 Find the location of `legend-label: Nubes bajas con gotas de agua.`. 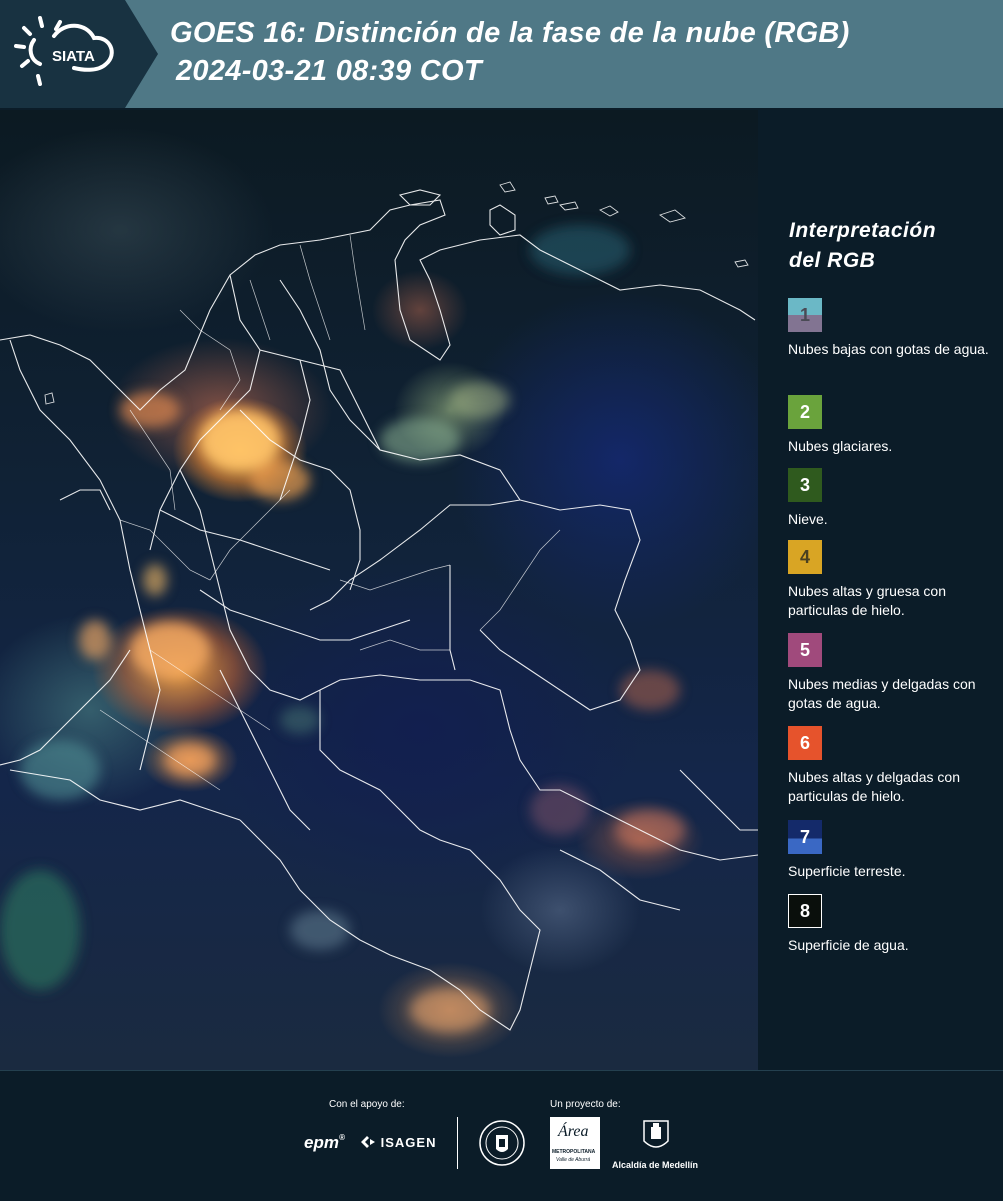

legend-label: Nubes bajas con gotas de agua. is located at coordinates (888, 349).